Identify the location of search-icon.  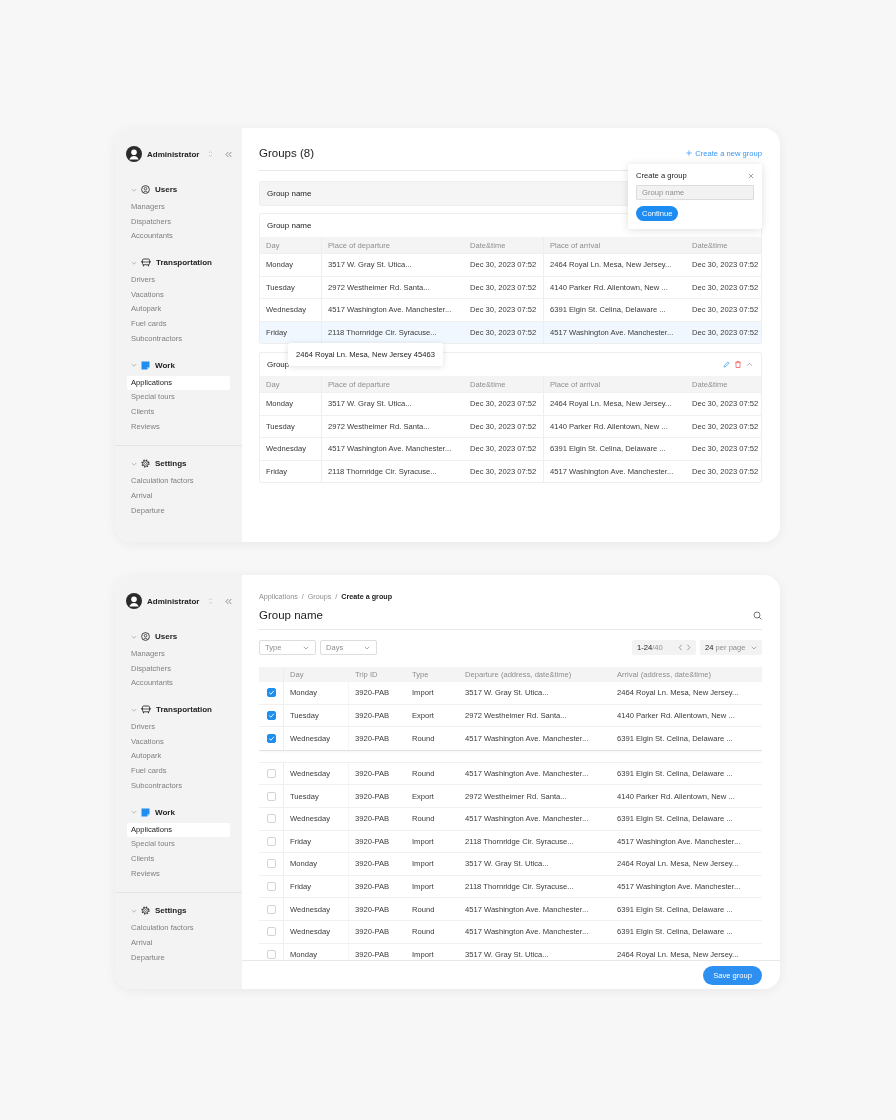
(757, 615).